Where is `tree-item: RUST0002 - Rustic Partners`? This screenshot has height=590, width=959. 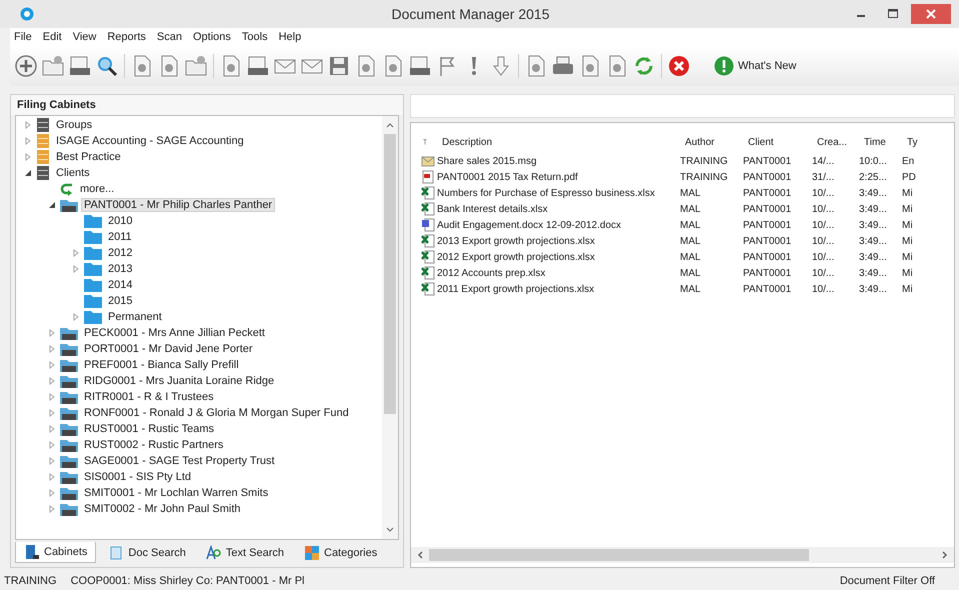 tree-item: RUST0002 - Rustic Partners is located at coordinates (154, 445).